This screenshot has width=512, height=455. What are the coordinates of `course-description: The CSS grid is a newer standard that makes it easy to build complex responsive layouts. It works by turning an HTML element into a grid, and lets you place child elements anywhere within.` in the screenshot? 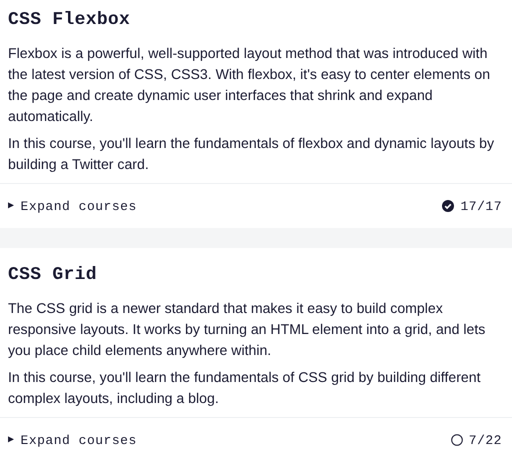 It's located at (247, 329).